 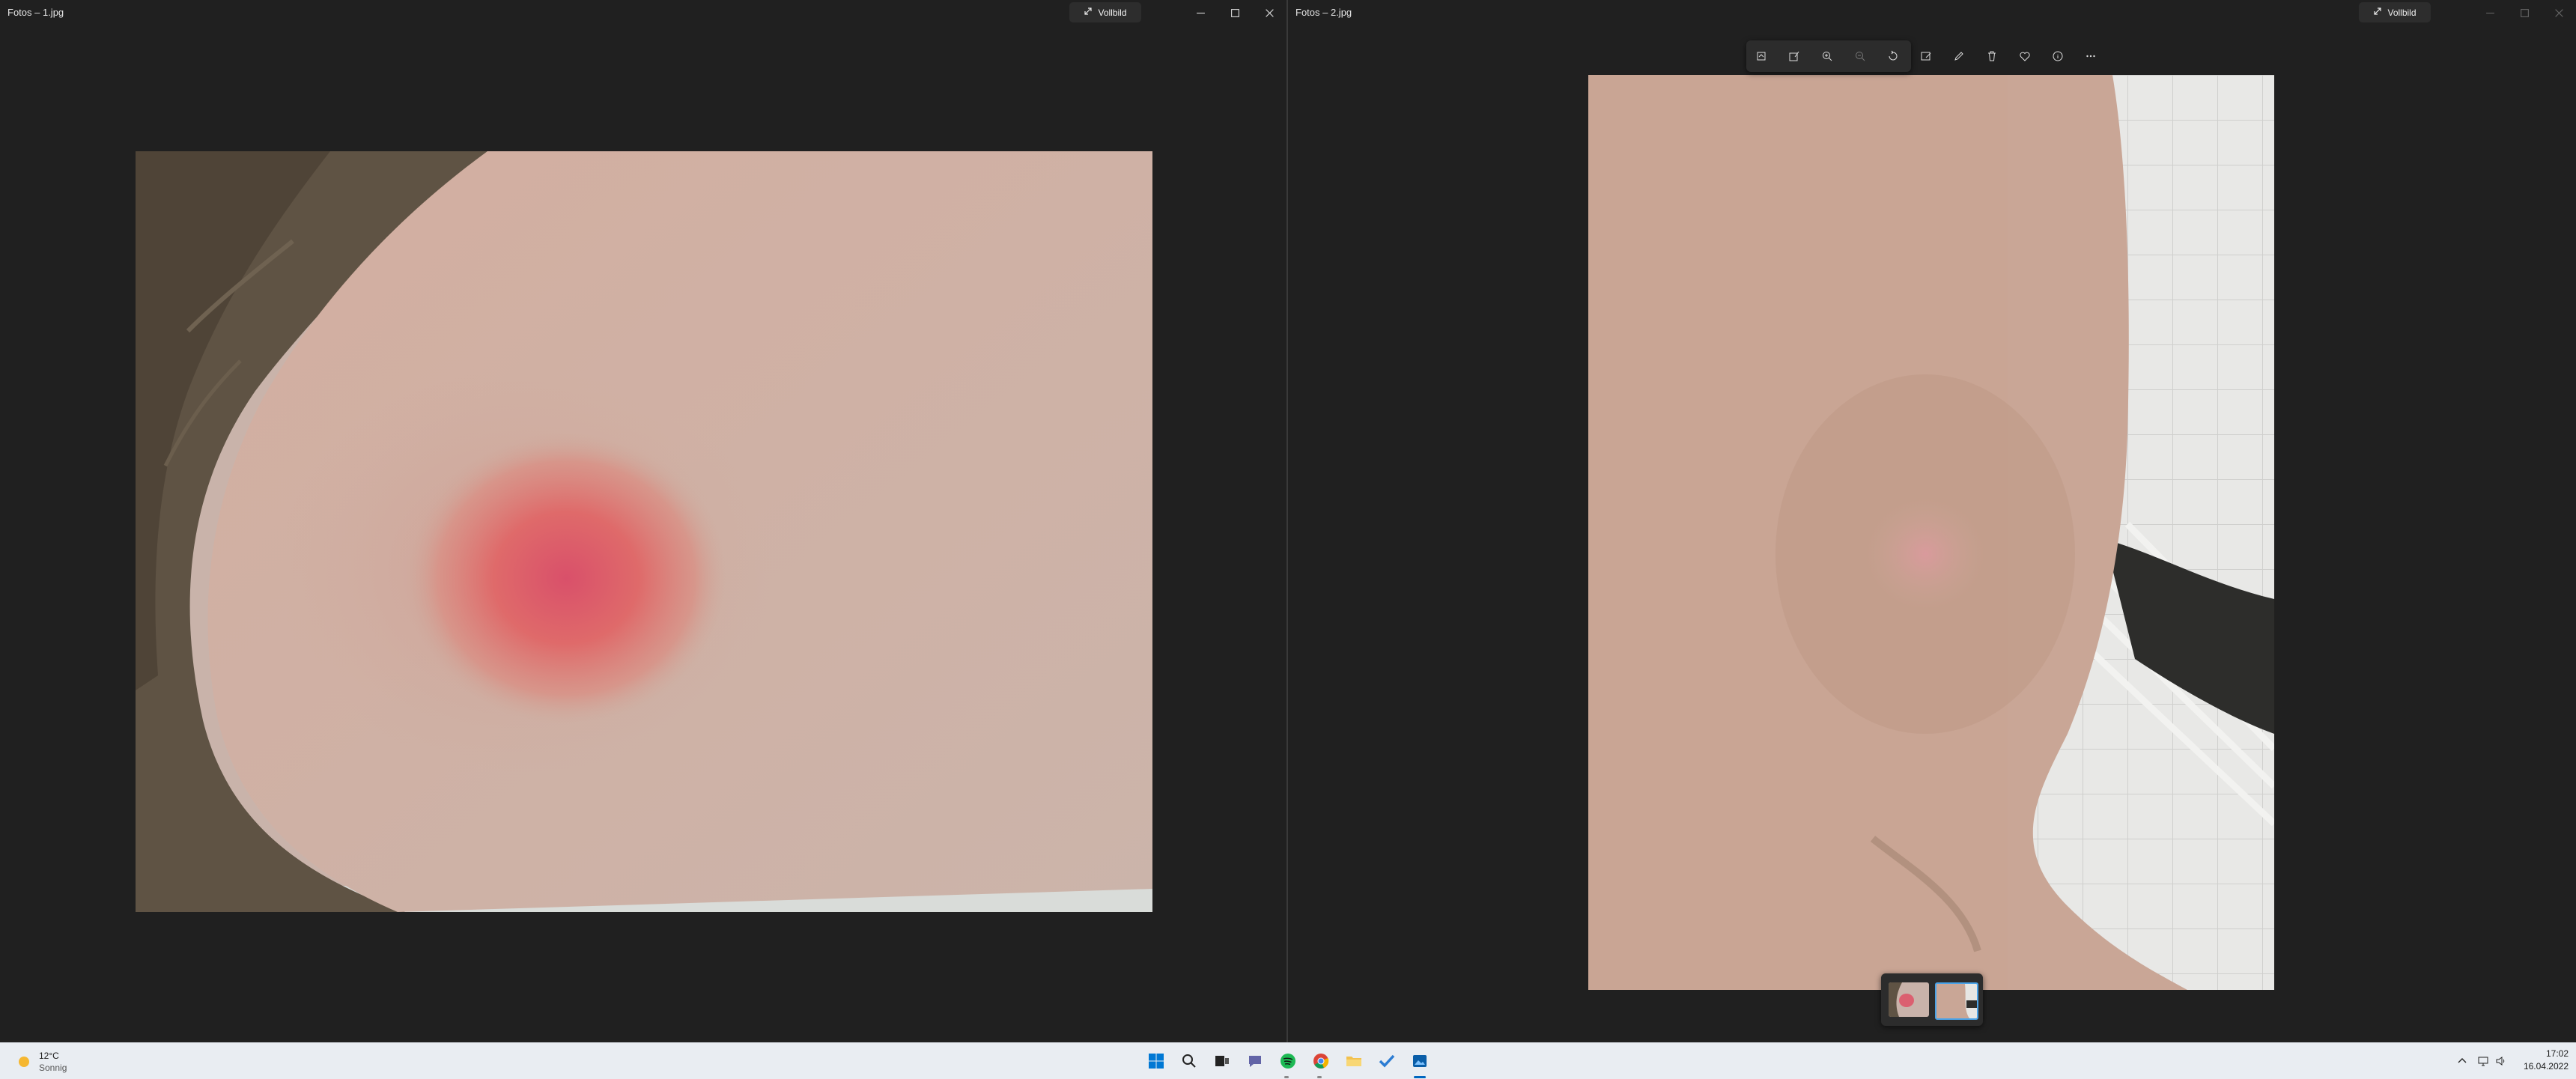 I want to click on show-hidden-icons-button, so click(x=2462, y=1061).